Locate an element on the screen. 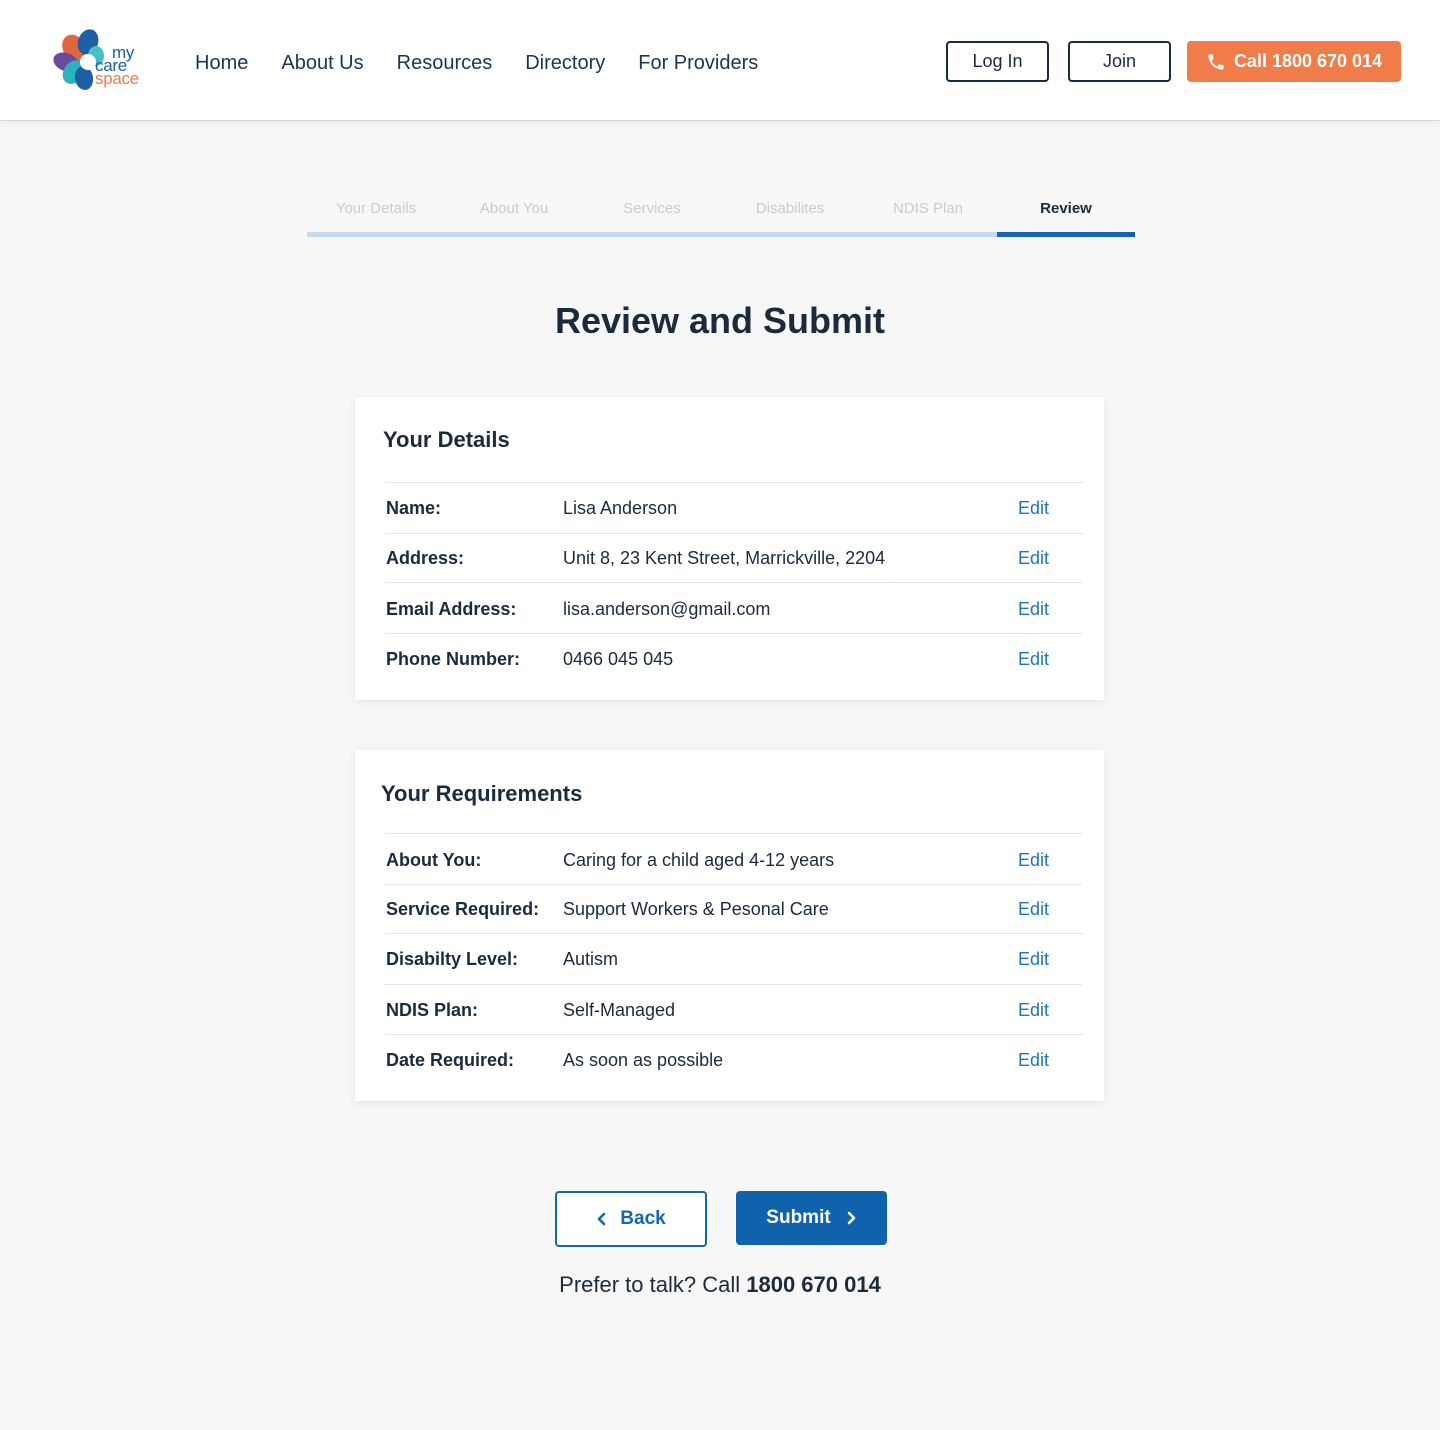 This screenshot has height=1430, width=1440. edit-email-link: Edit is located at coordinates (1033, 609).